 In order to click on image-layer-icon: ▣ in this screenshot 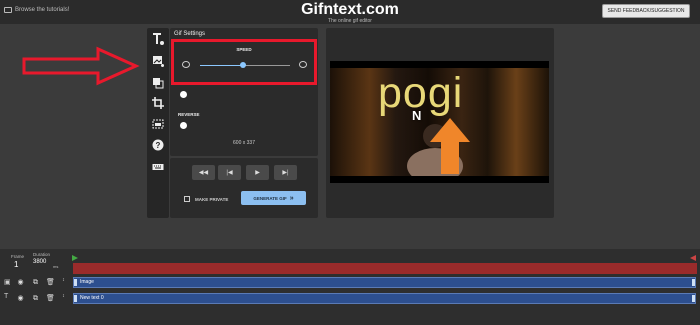, I will do `click(7, 282)`.